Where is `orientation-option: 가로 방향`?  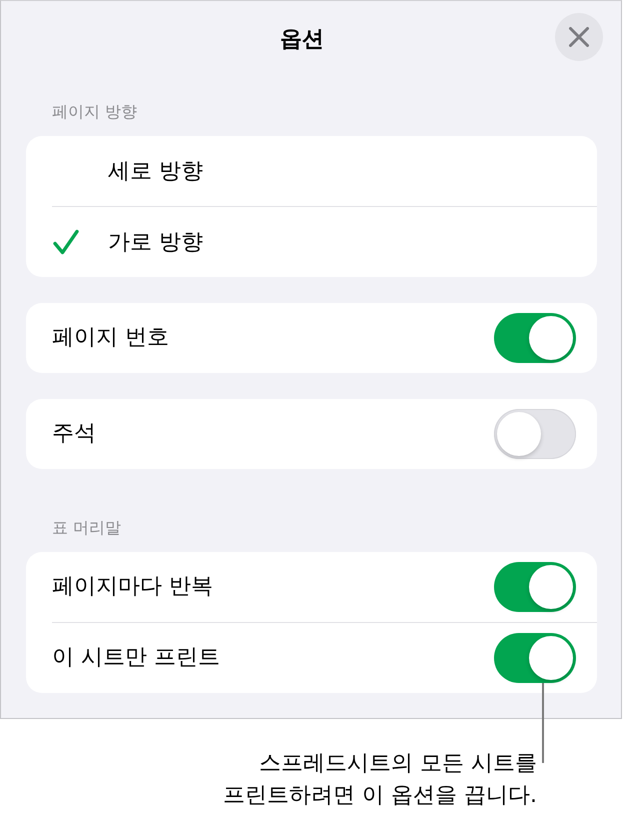
orientation-option: 가로 방향 is located at coordinates (311, 242).